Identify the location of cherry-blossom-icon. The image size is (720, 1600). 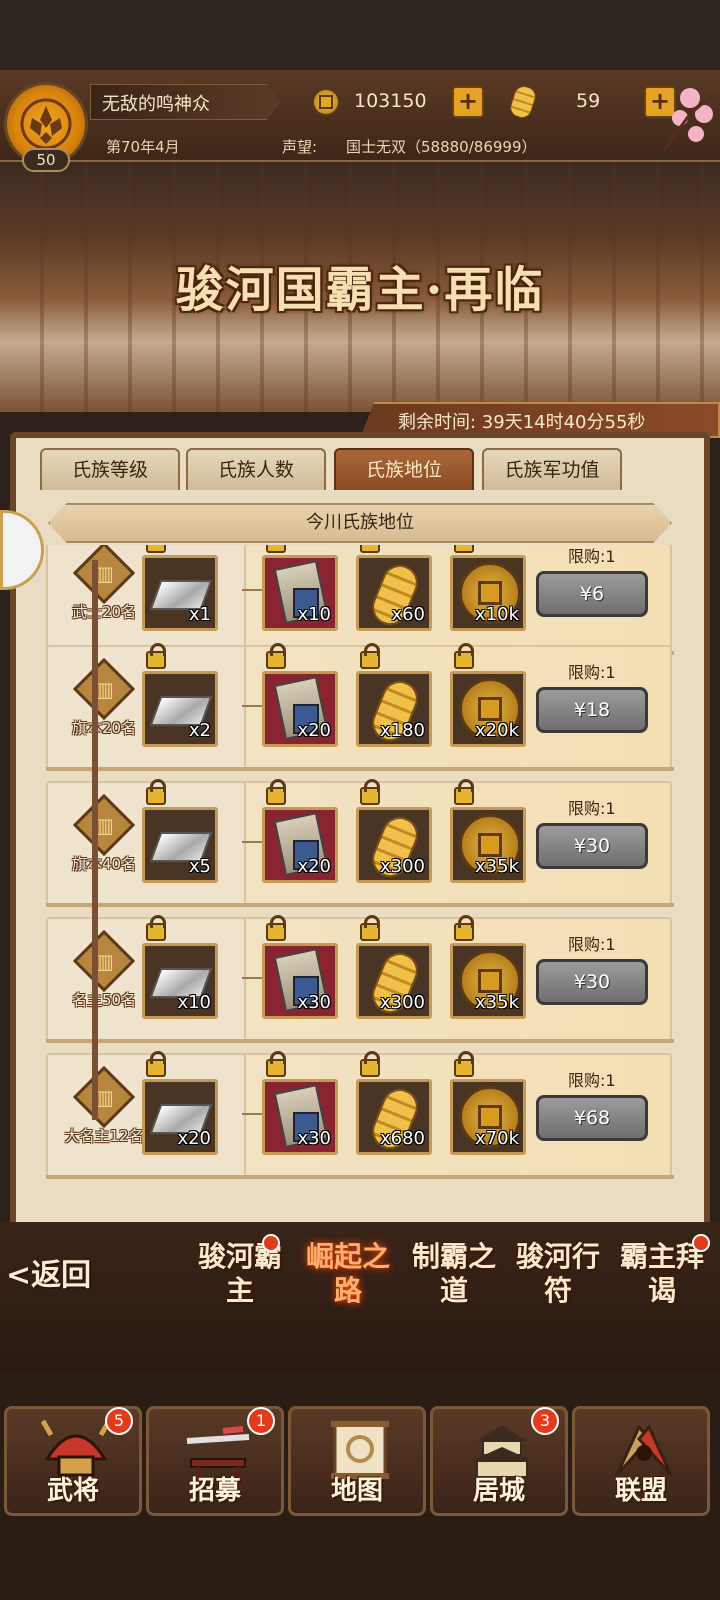
(688, 119).